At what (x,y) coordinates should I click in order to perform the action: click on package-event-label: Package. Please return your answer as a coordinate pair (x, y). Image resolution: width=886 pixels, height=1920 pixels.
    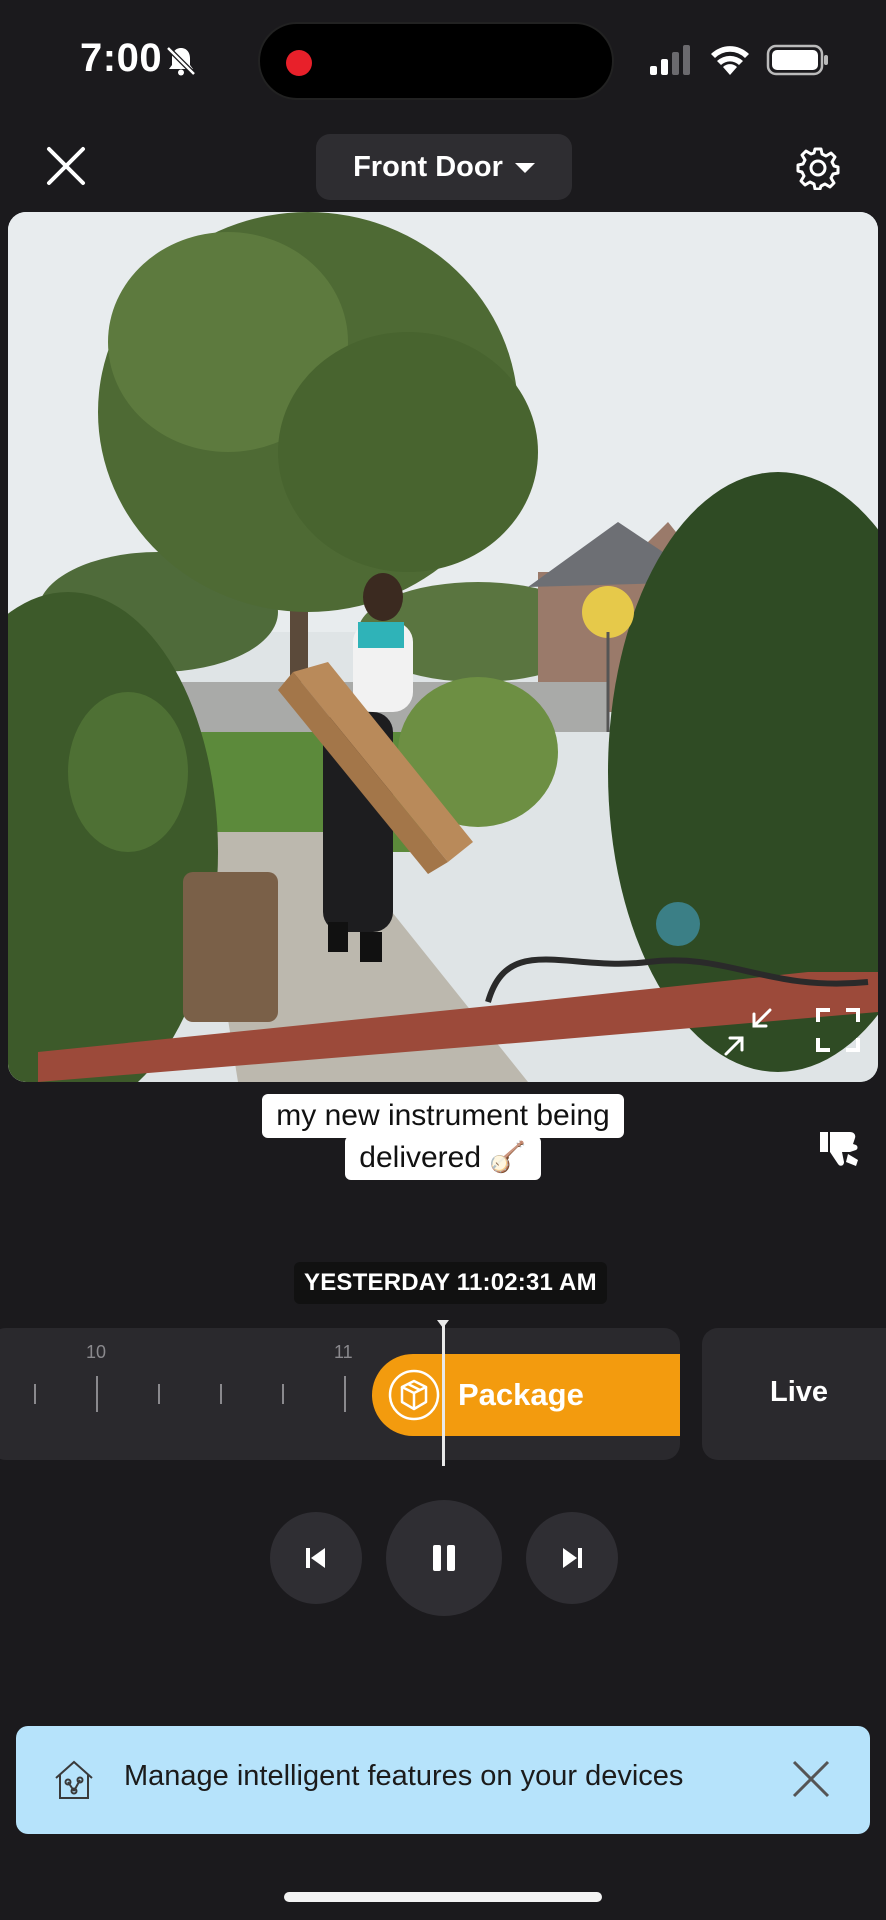
    Looking at the image, I should click on (521, 1394).